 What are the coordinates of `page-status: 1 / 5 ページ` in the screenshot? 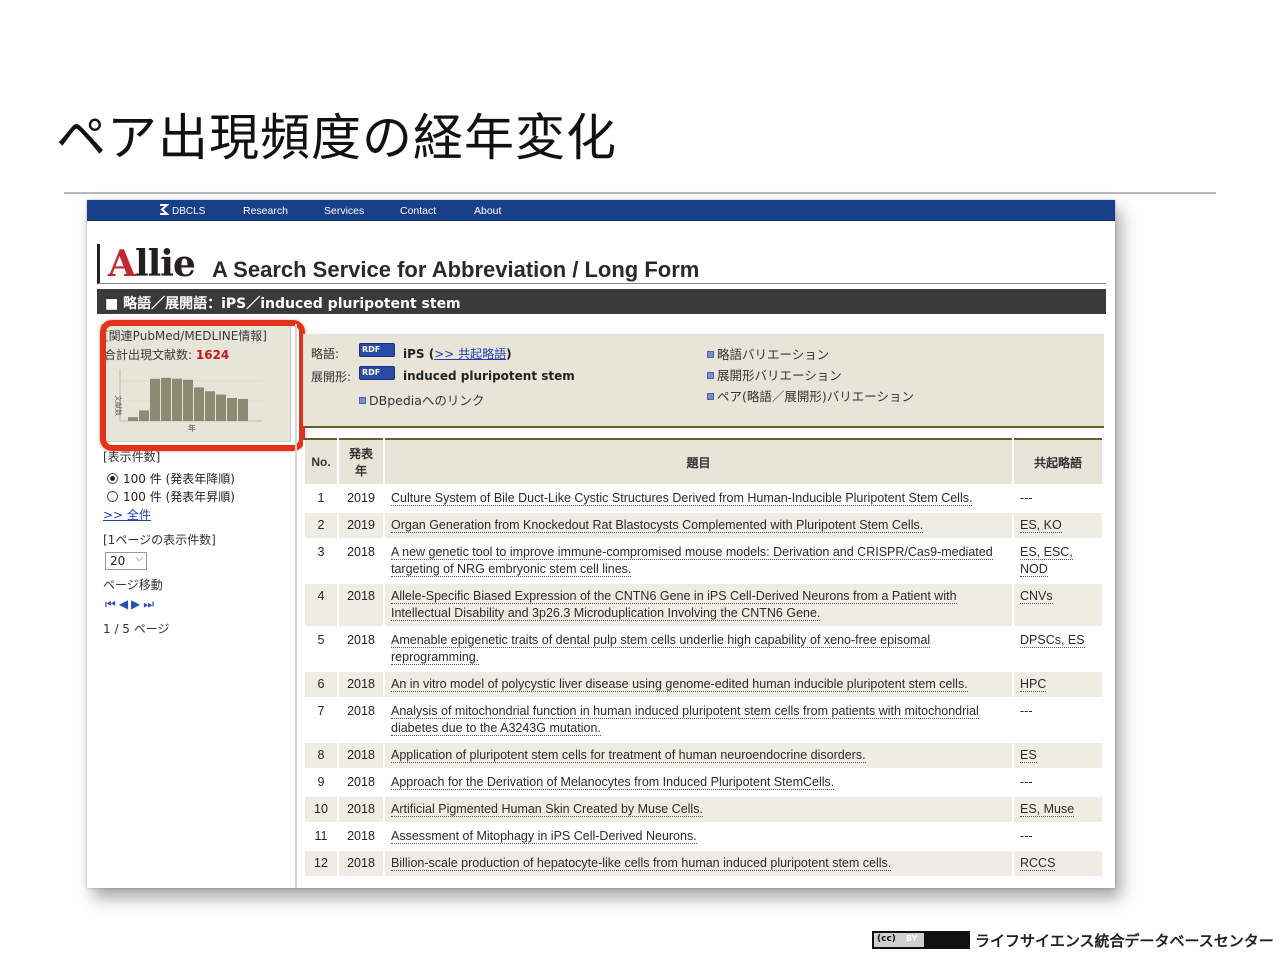 It's located at (136, 629).